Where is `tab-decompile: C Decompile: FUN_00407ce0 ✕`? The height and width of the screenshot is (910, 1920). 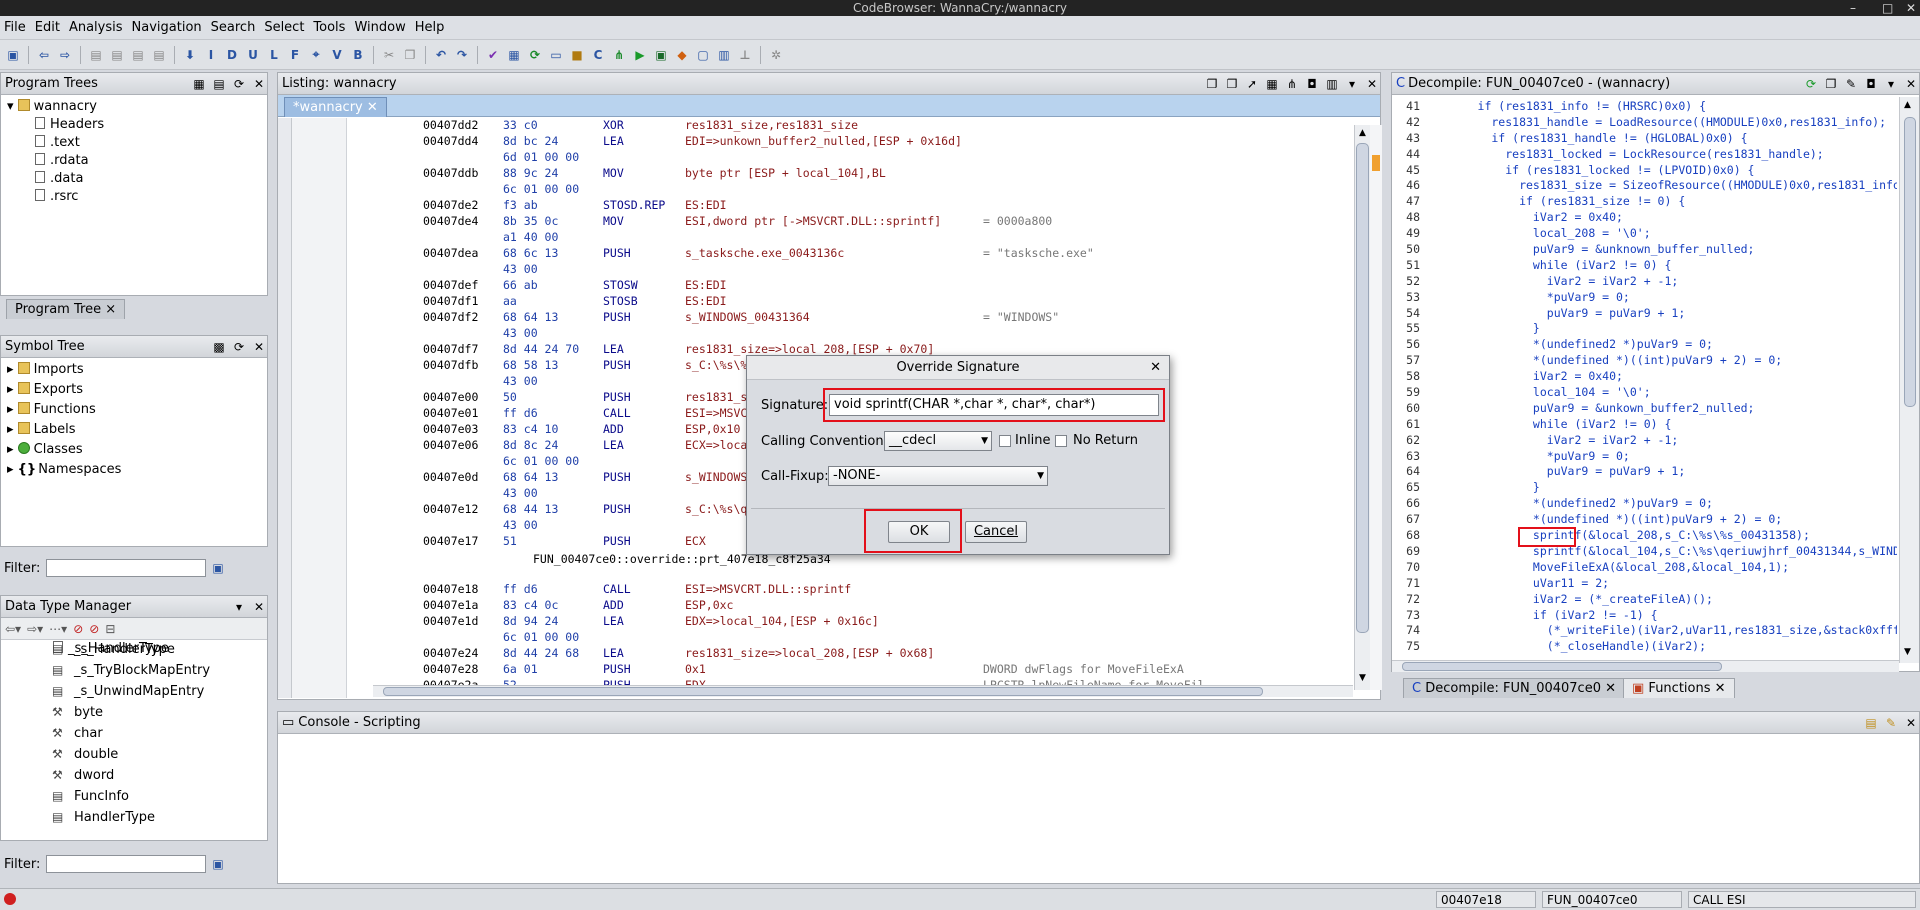 tab-decompile: C Decompile: FUN_00407ce0 ✕ is located at coordinates (1514, 688).